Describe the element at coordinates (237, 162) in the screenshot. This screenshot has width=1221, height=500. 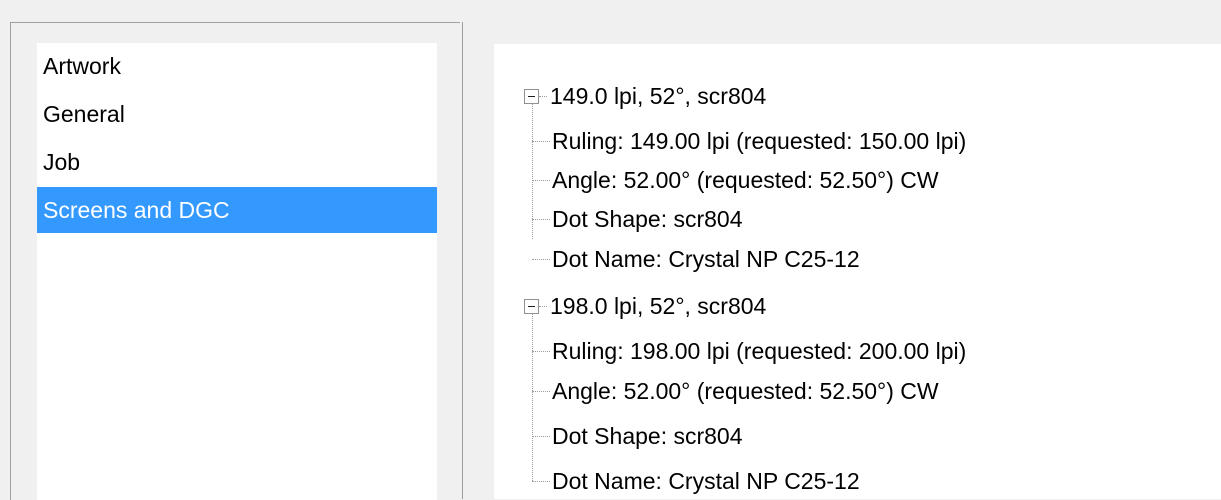
I see `category-item-job: Job` at that location.